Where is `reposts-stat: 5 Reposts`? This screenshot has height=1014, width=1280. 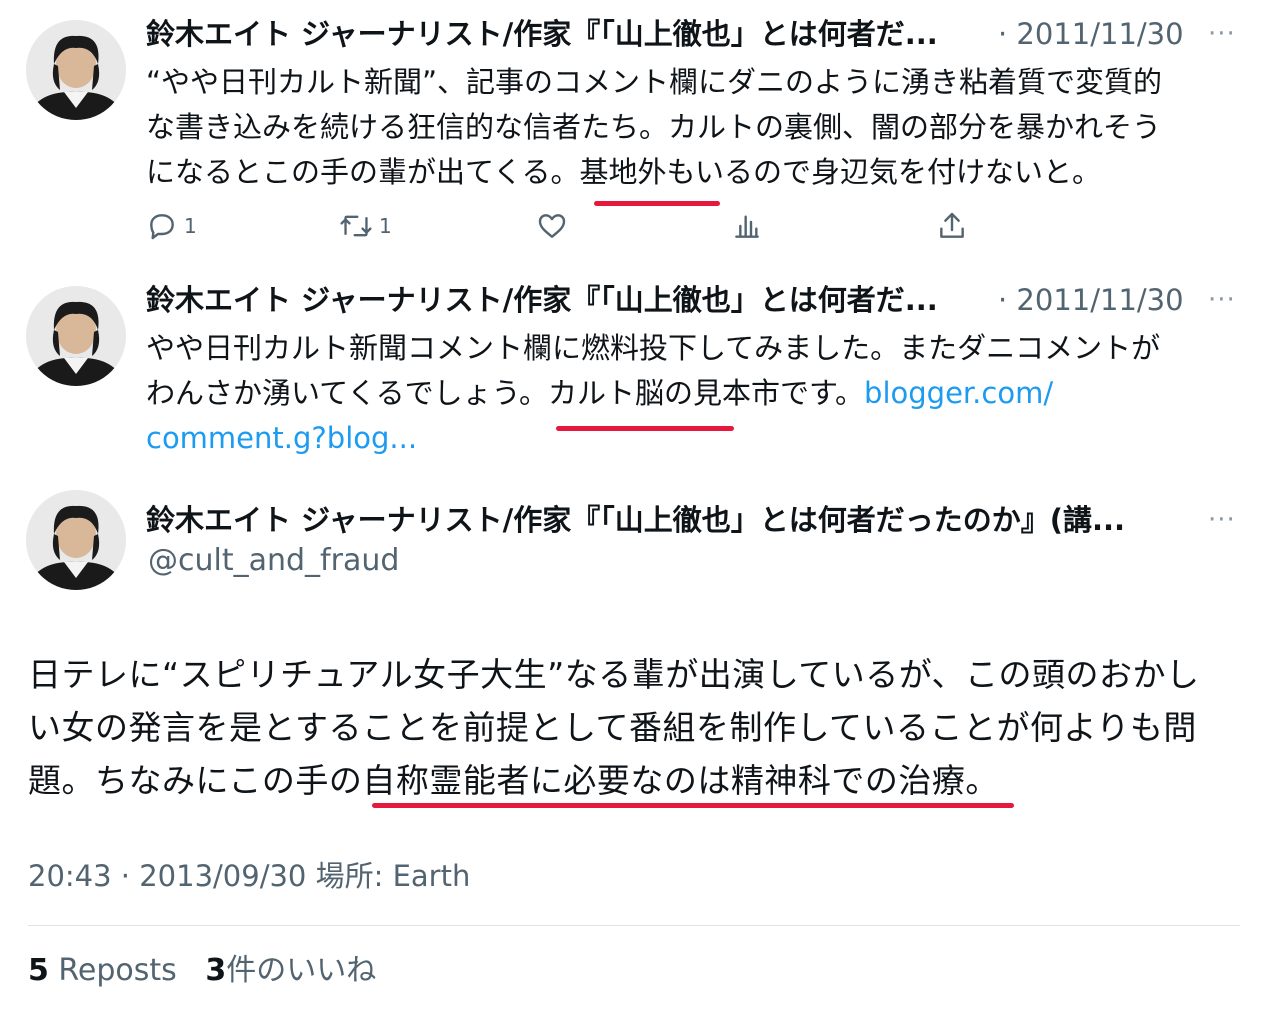
reposts-stat: 5 Reposts is located at coordinates (102, 970).